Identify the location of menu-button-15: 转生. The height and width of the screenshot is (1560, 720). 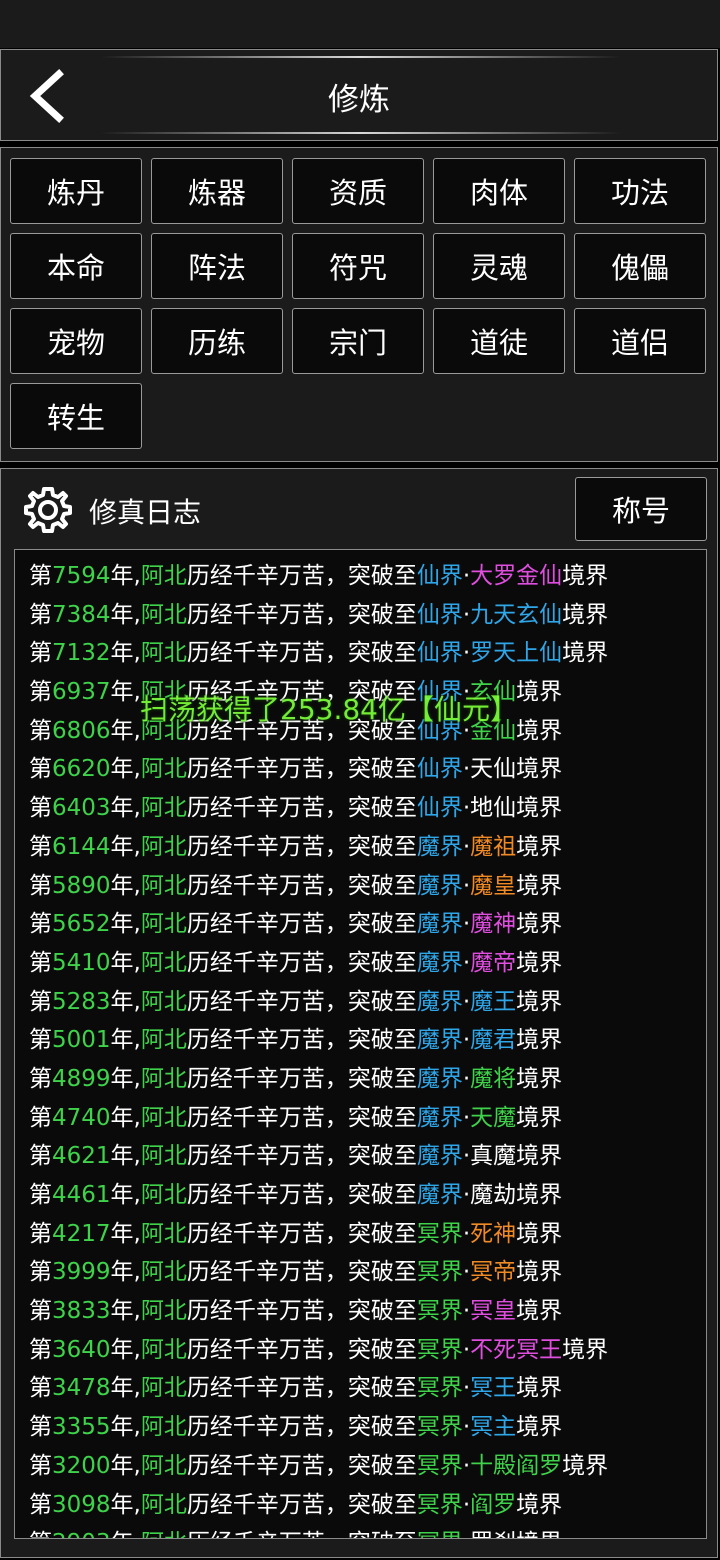
(76, 416).